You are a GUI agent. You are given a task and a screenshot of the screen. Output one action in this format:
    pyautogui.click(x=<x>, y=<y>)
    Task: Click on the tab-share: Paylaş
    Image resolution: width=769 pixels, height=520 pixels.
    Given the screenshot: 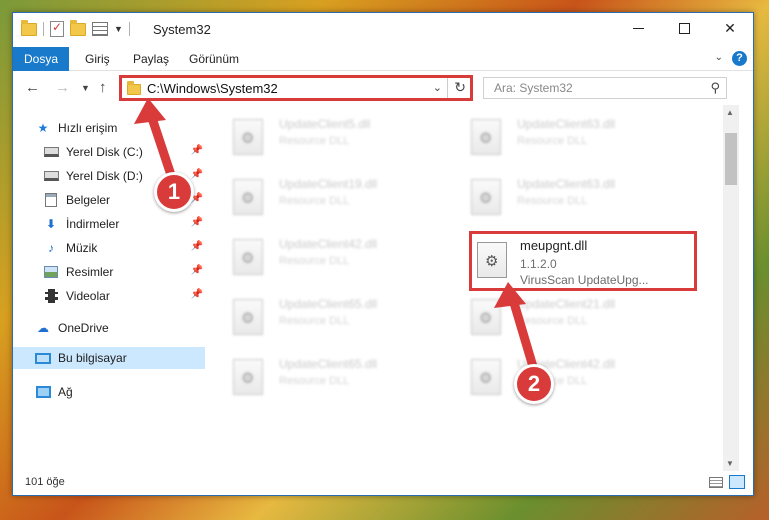 What is the action you would take?
    pyautogui.click(x=151, y=59)
    